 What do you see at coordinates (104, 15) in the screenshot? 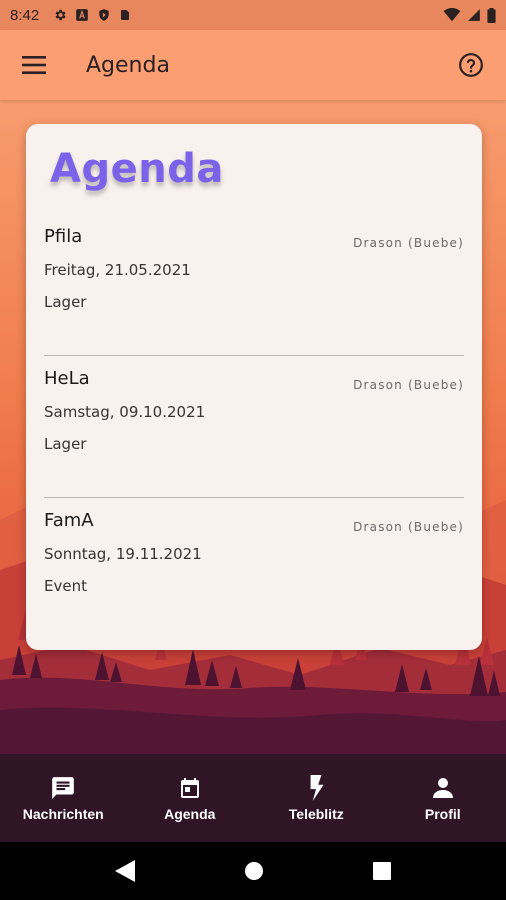
I see `shield-icon` at bounding box center [104, 15].